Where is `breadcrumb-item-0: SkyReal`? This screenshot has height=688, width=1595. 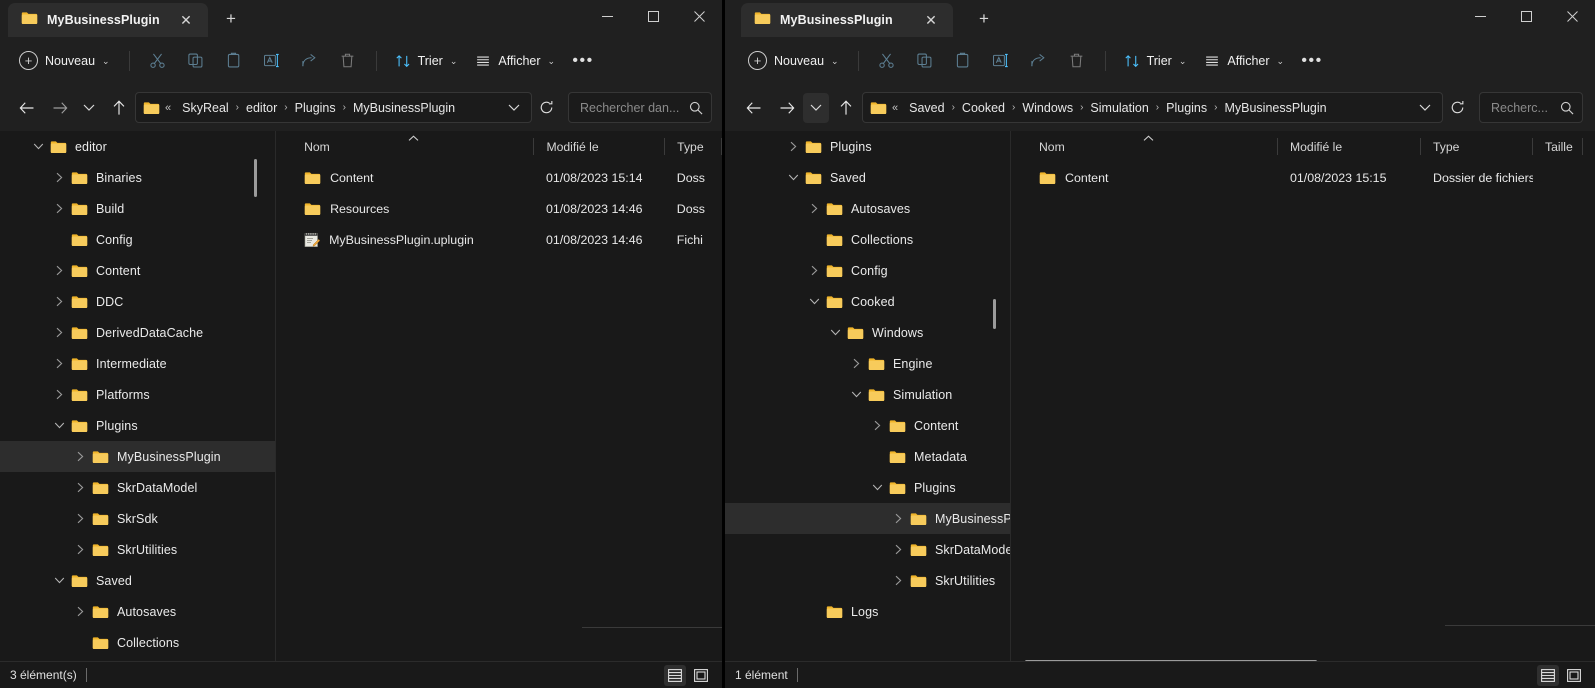 breadcrumb-item-0: SkyReal is located at coordinates (205, 108).